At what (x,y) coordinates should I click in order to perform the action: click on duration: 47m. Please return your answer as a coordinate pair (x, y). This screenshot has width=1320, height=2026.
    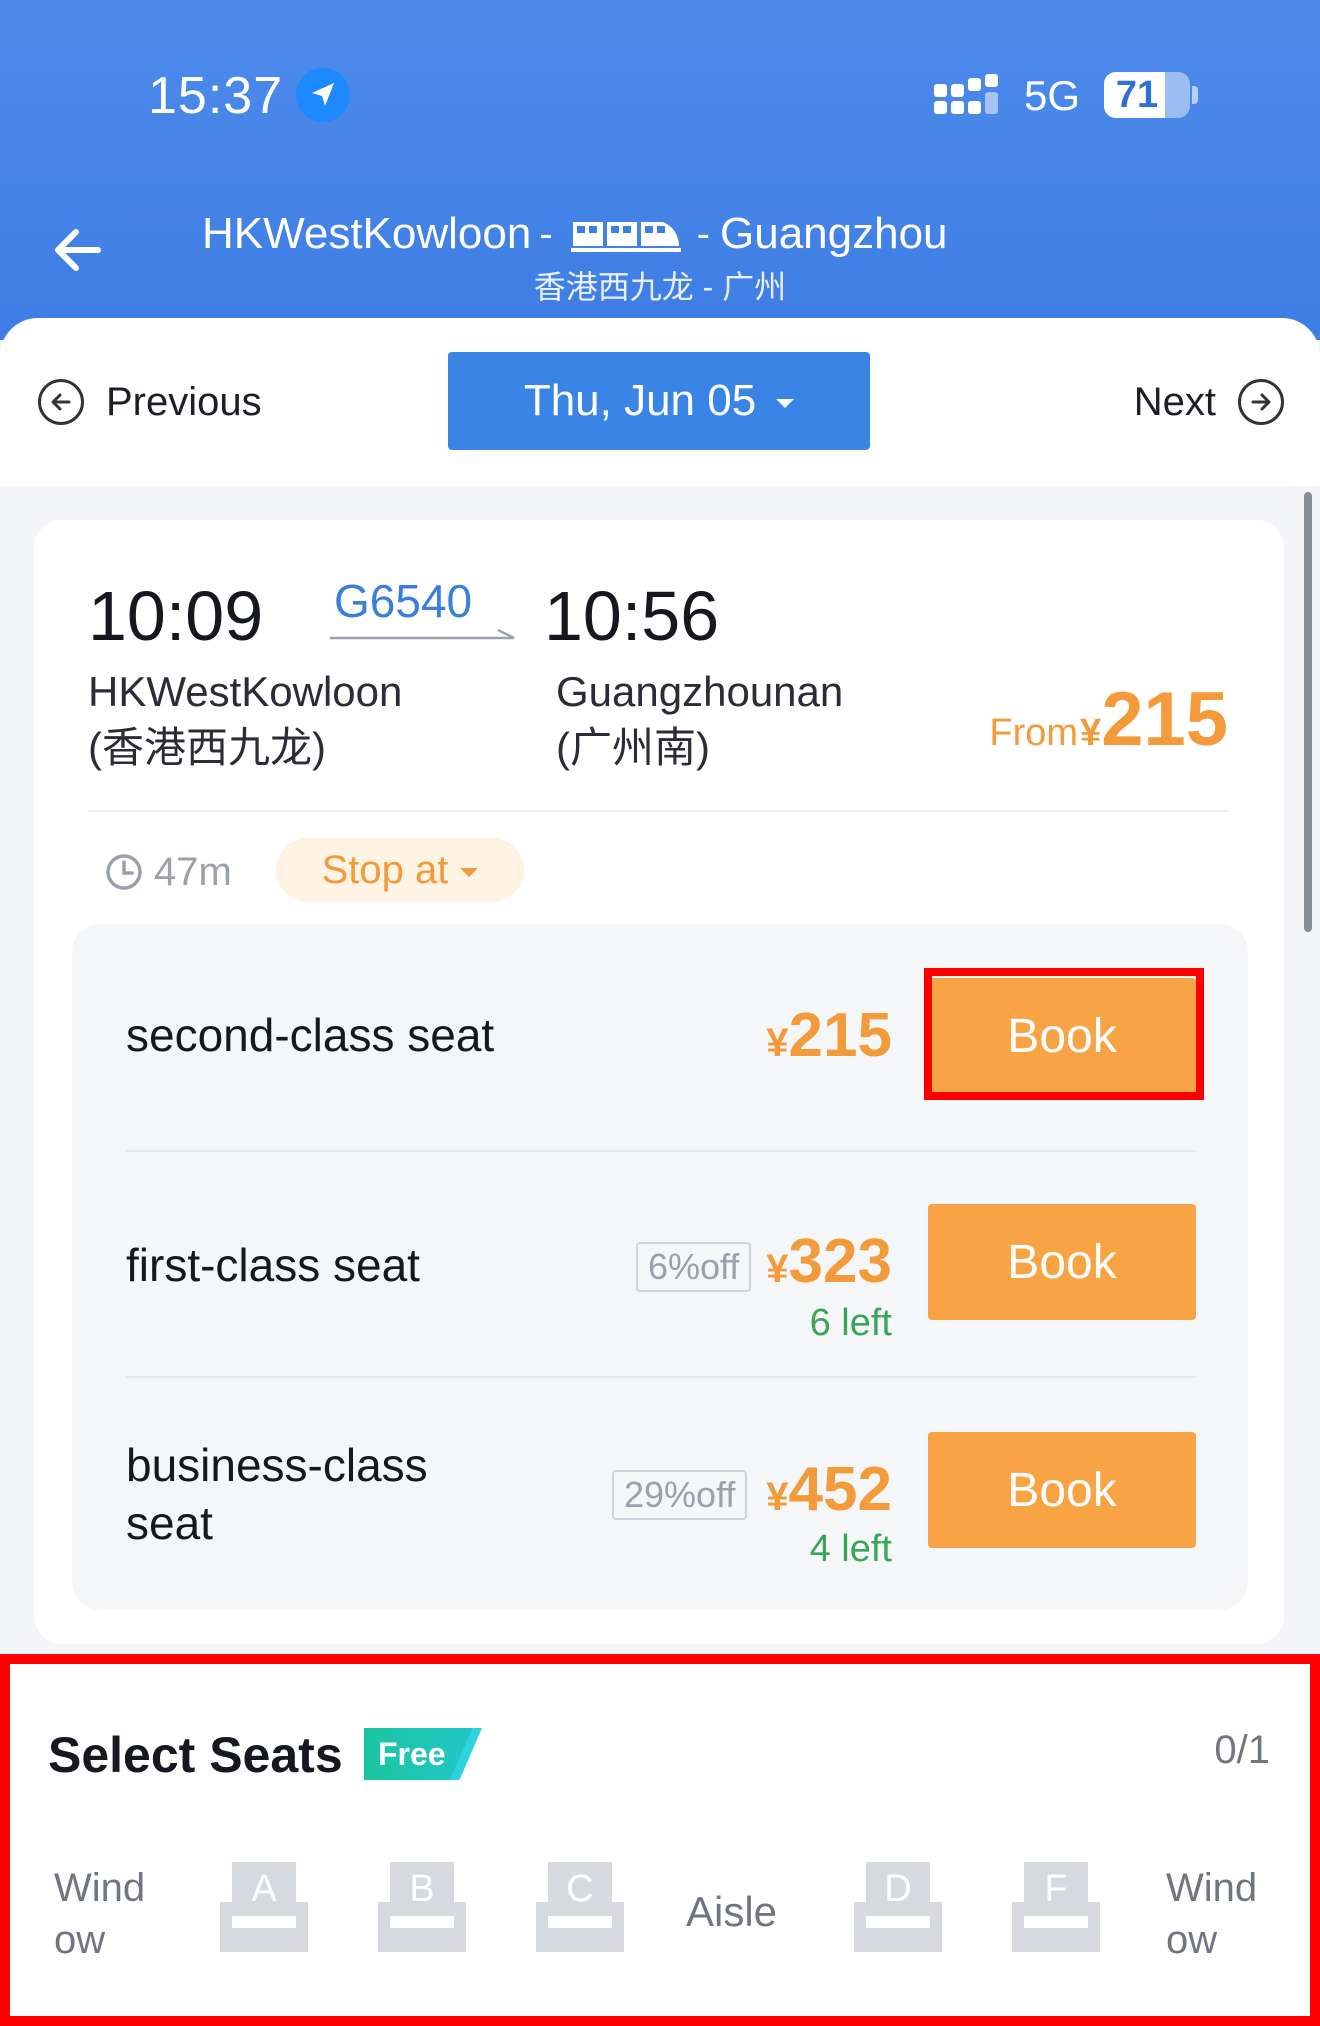
    Looking at the image, I should click on (168, 872).